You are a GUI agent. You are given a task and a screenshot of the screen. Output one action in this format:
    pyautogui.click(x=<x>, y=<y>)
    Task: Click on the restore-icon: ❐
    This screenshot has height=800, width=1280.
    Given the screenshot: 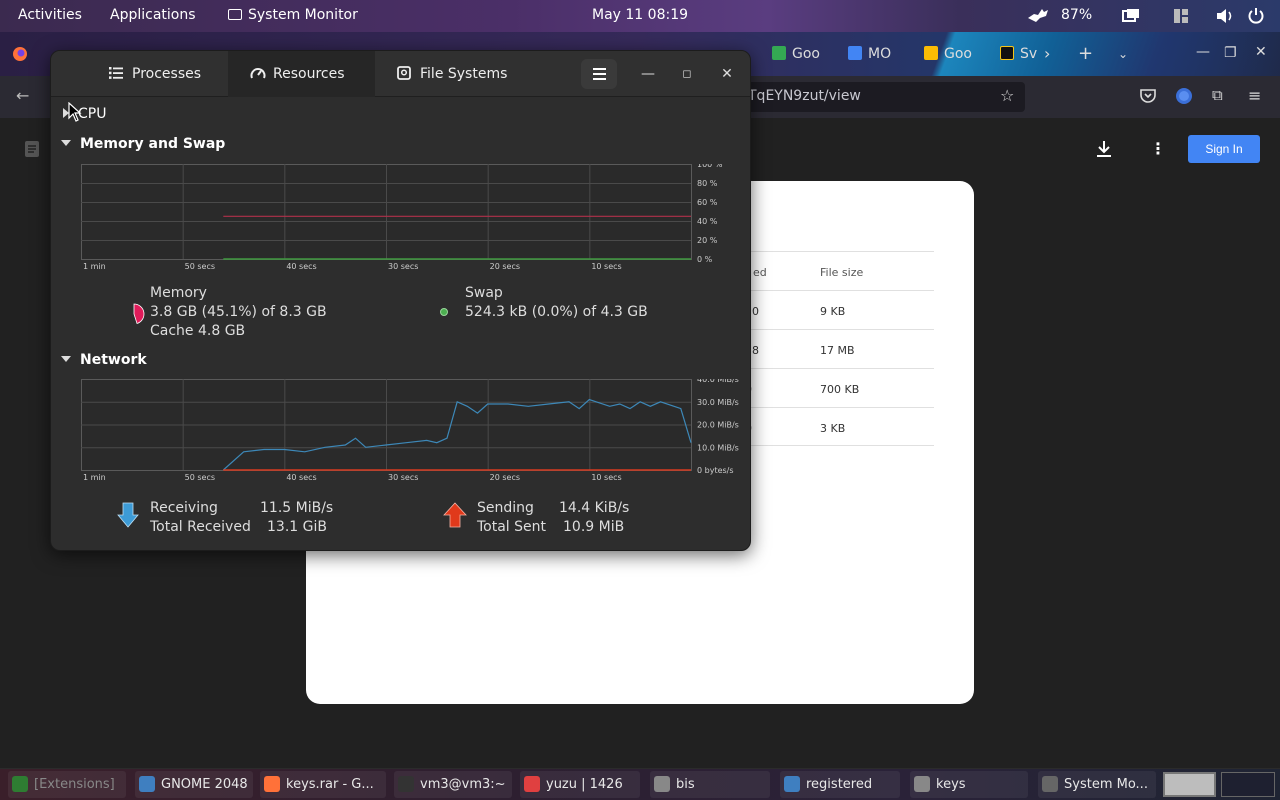 What is the action you would take?
    pyautogui.click(x=1230, y=53)
    